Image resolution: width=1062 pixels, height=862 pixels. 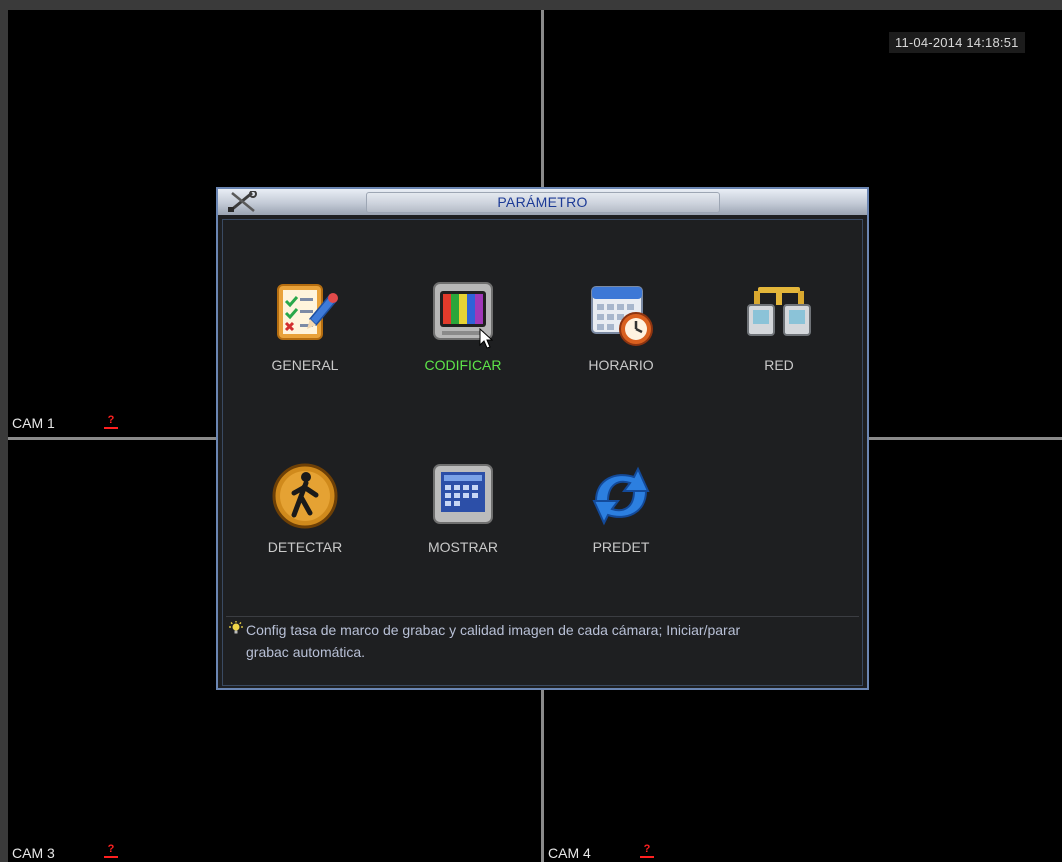 I want to click on menu-item-mostrar: MOSTRAR, so click(x=463, y=508).